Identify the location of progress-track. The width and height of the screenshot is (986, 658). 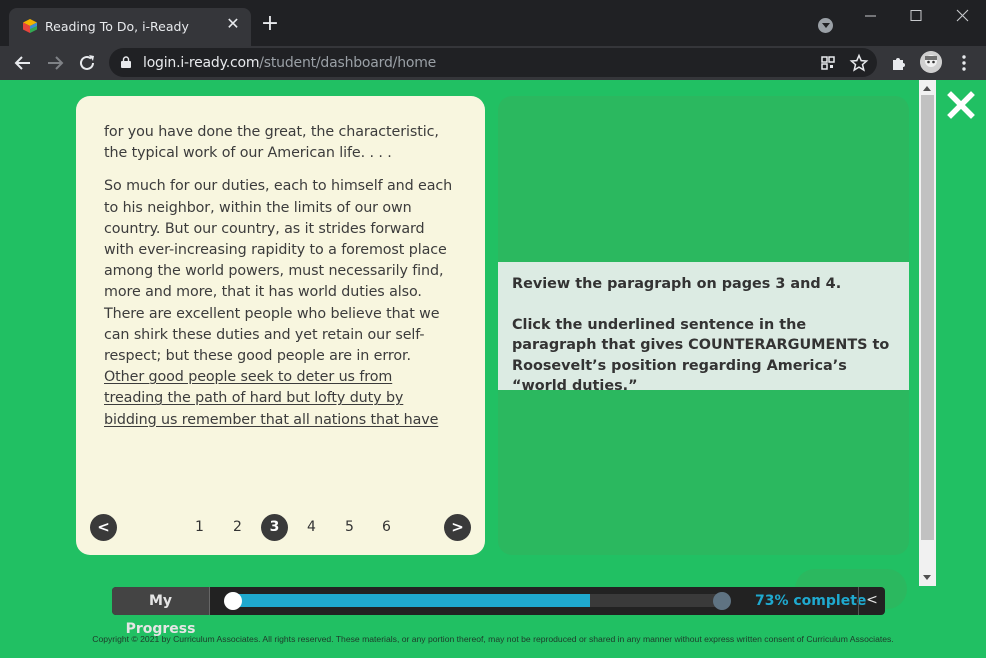
(477, 600).